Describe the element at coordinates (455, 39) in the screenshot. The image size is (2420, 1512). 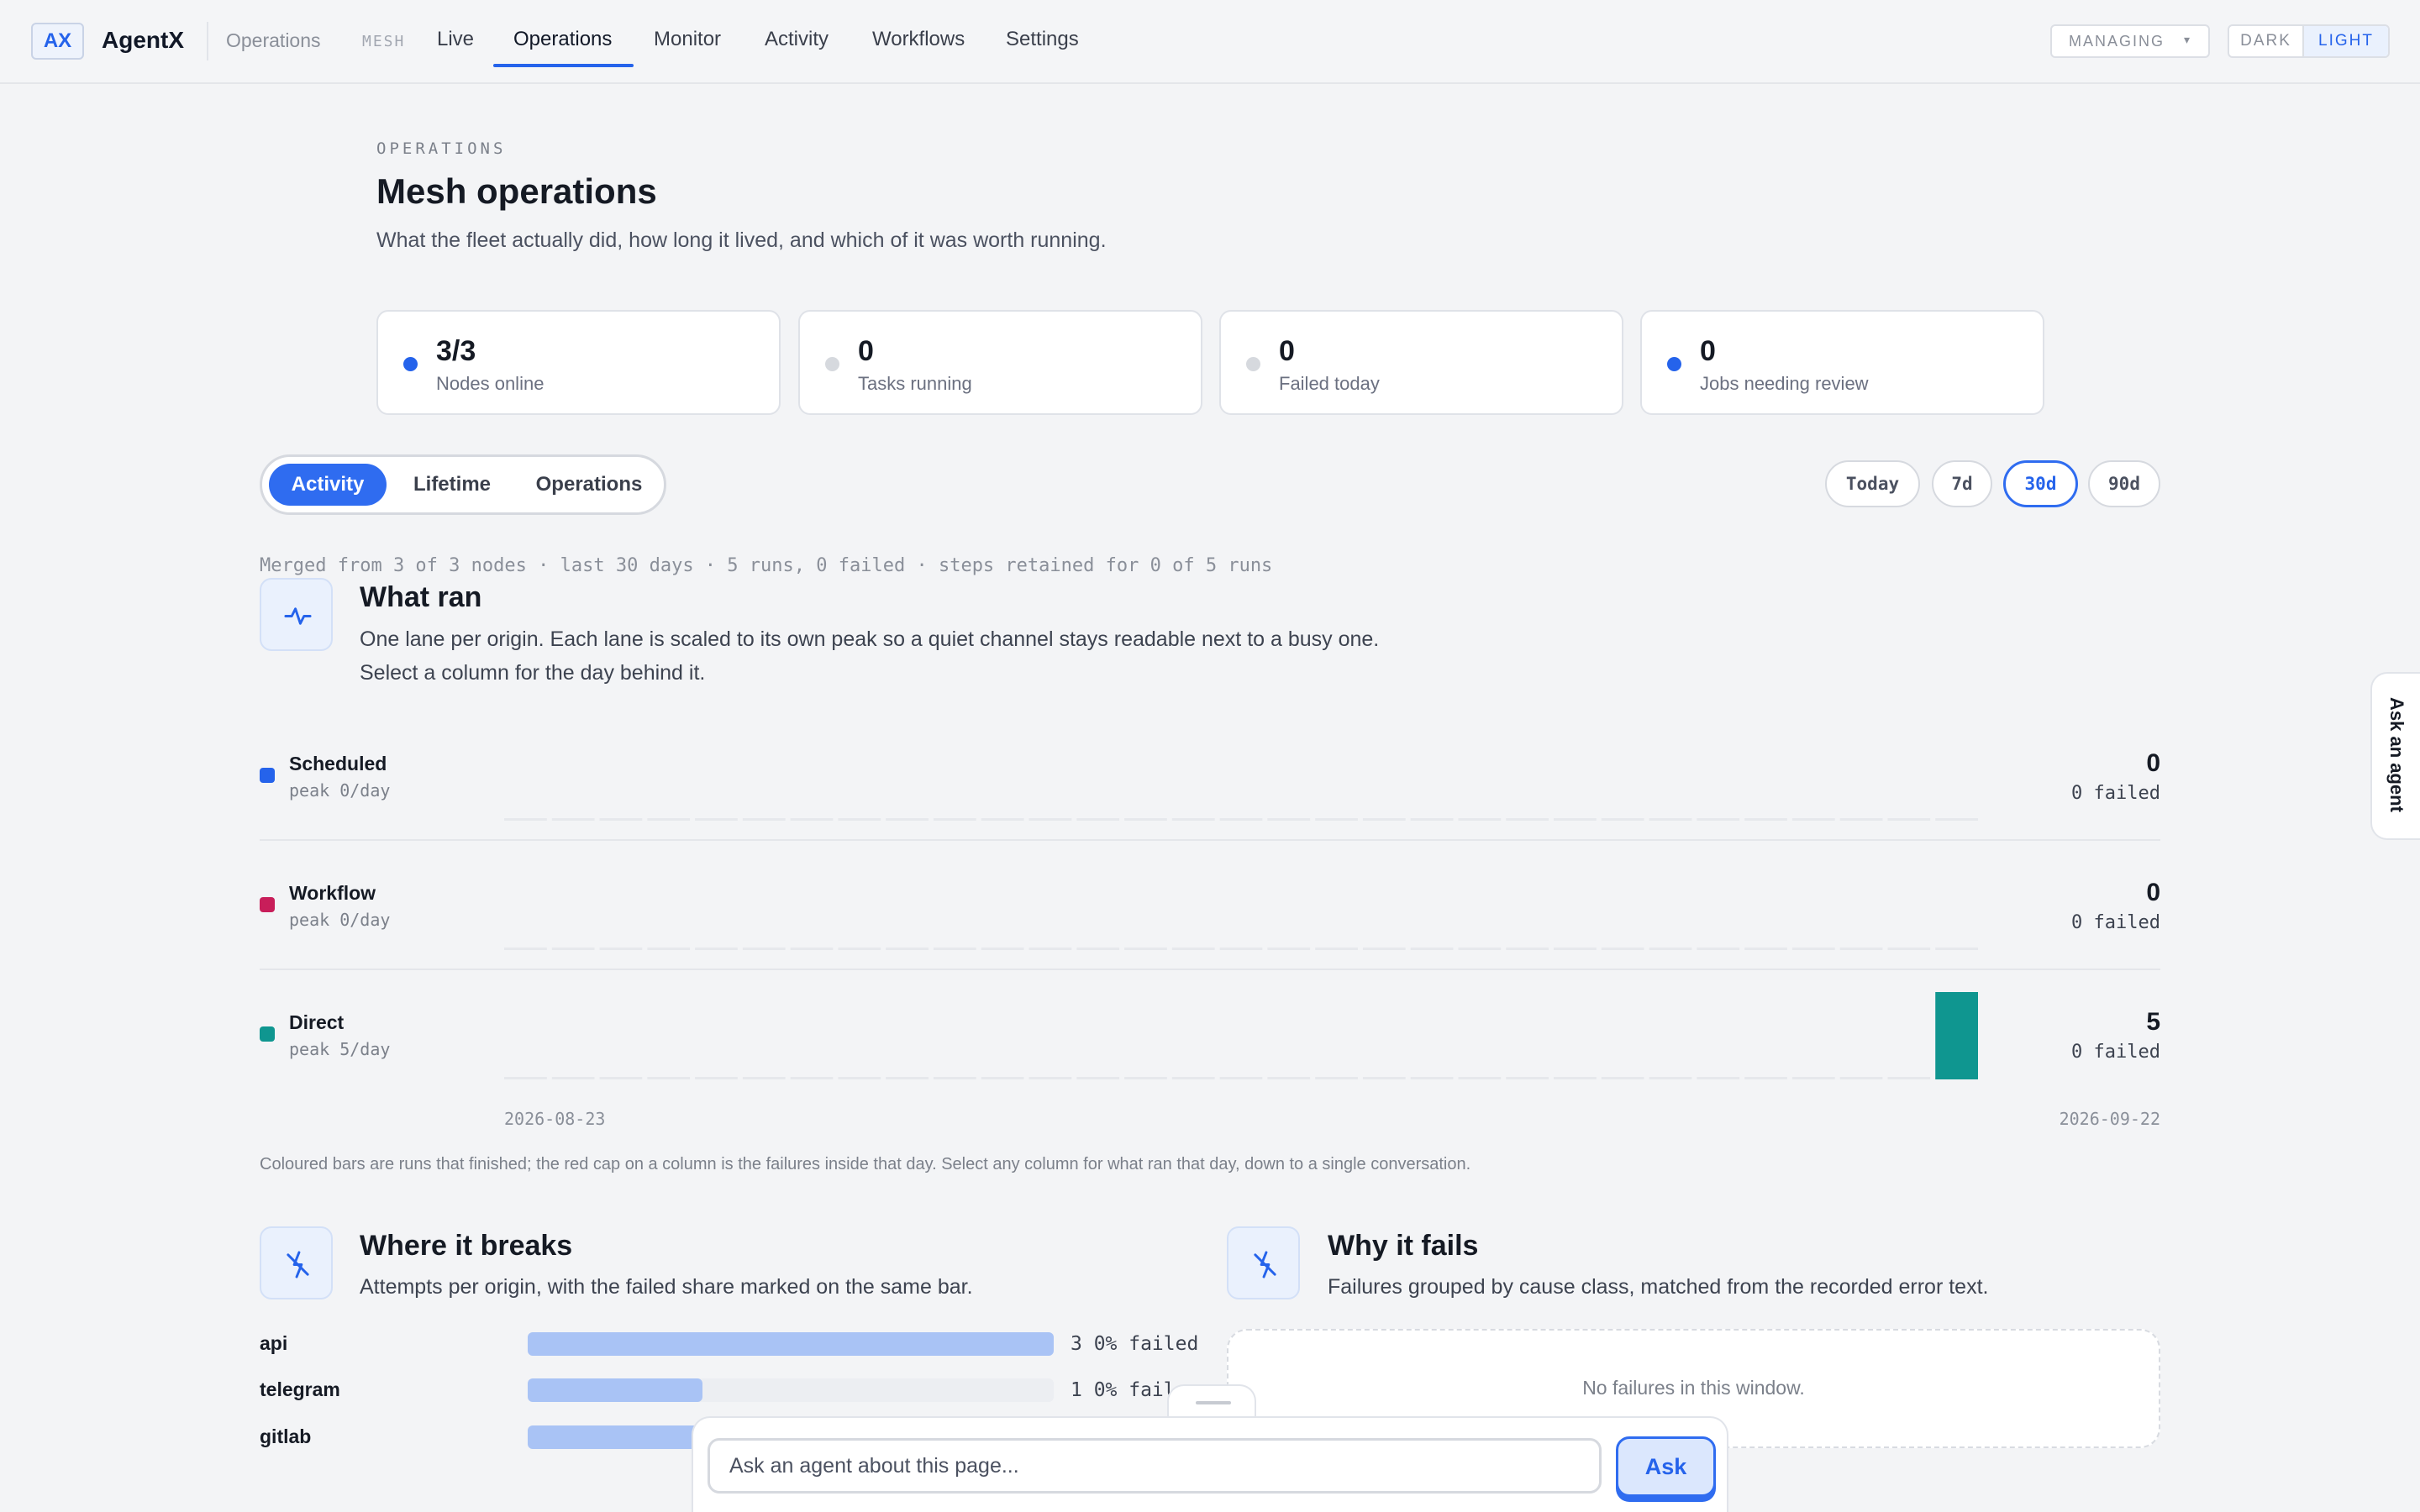
I see `nav-live: Live` at that location.